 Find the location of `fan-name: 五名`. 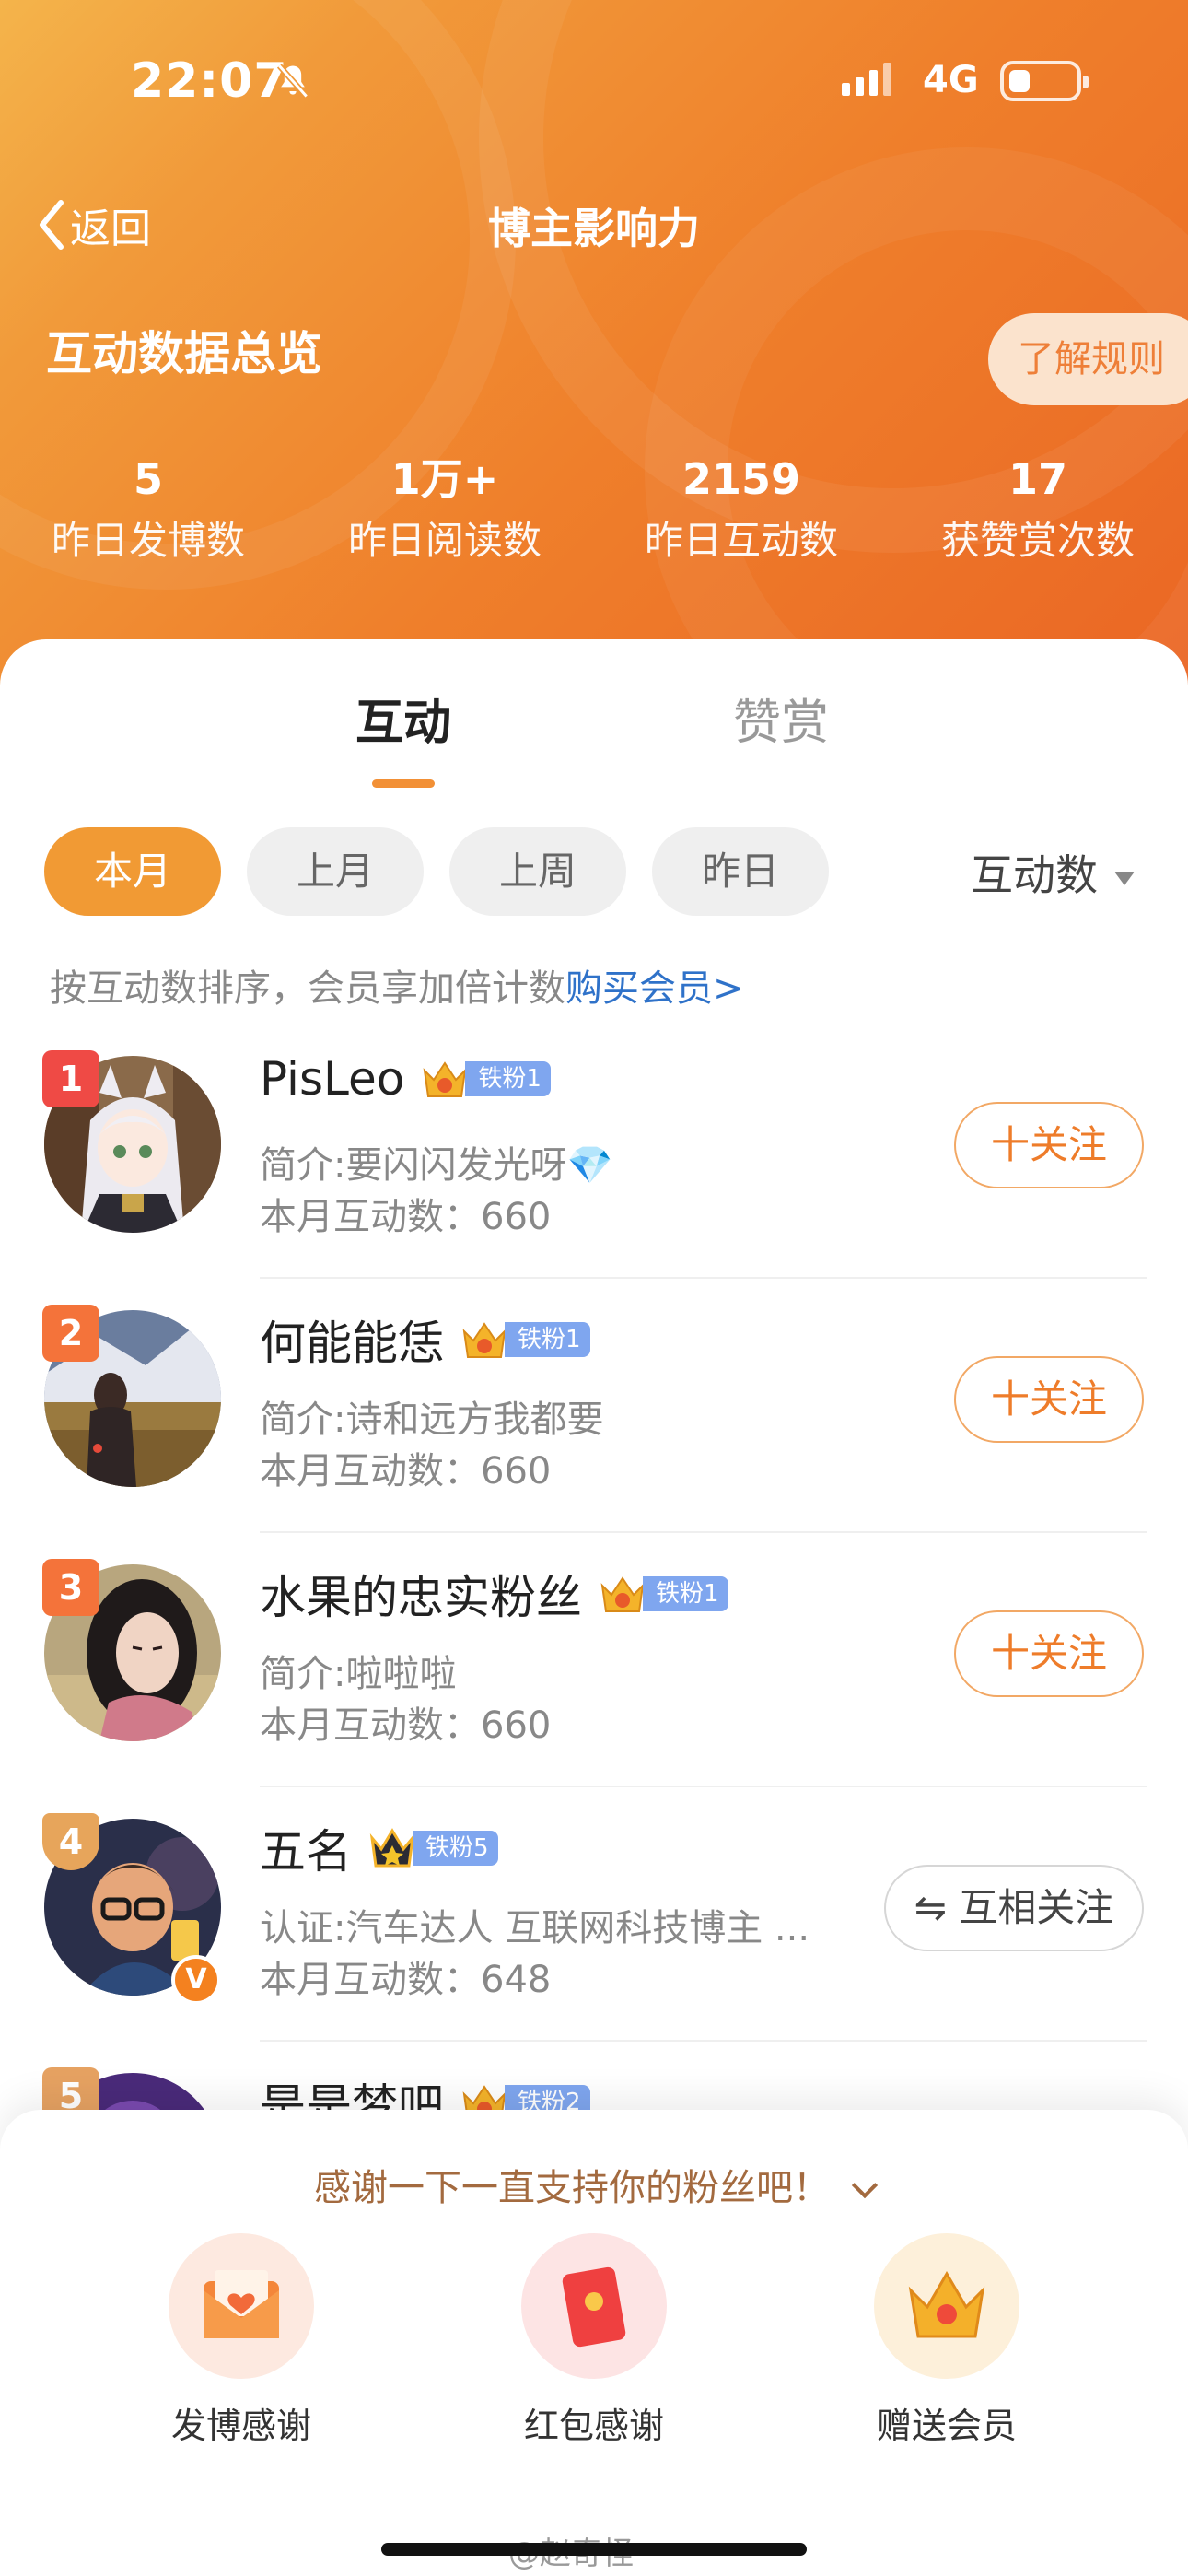

fan-name: 五名 is located at coordinates (306, 1848).